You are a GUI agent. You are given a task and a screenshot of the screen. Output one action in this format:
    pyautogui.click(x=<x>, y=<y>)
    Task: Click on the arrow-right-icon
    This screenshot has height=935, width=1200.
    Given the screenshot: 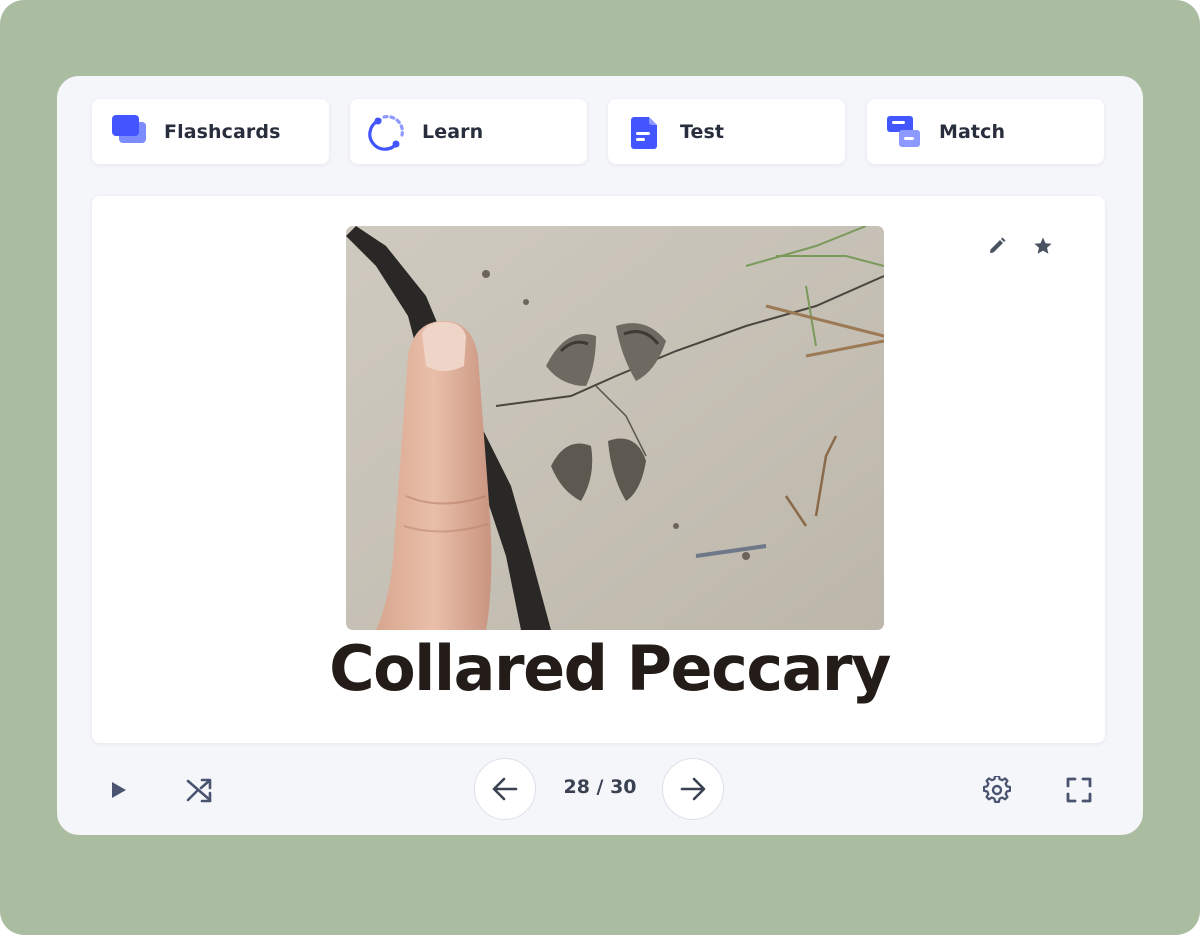 What is the action you would take?
    pyautogui.click(x=693, y=789)
    